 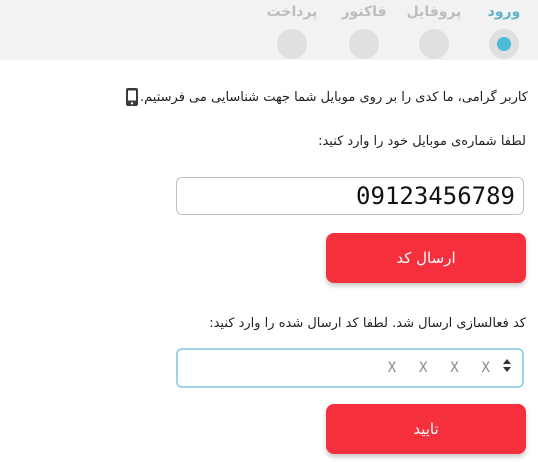 I want to click on step-login: ورود, so click(x=504, y=31).